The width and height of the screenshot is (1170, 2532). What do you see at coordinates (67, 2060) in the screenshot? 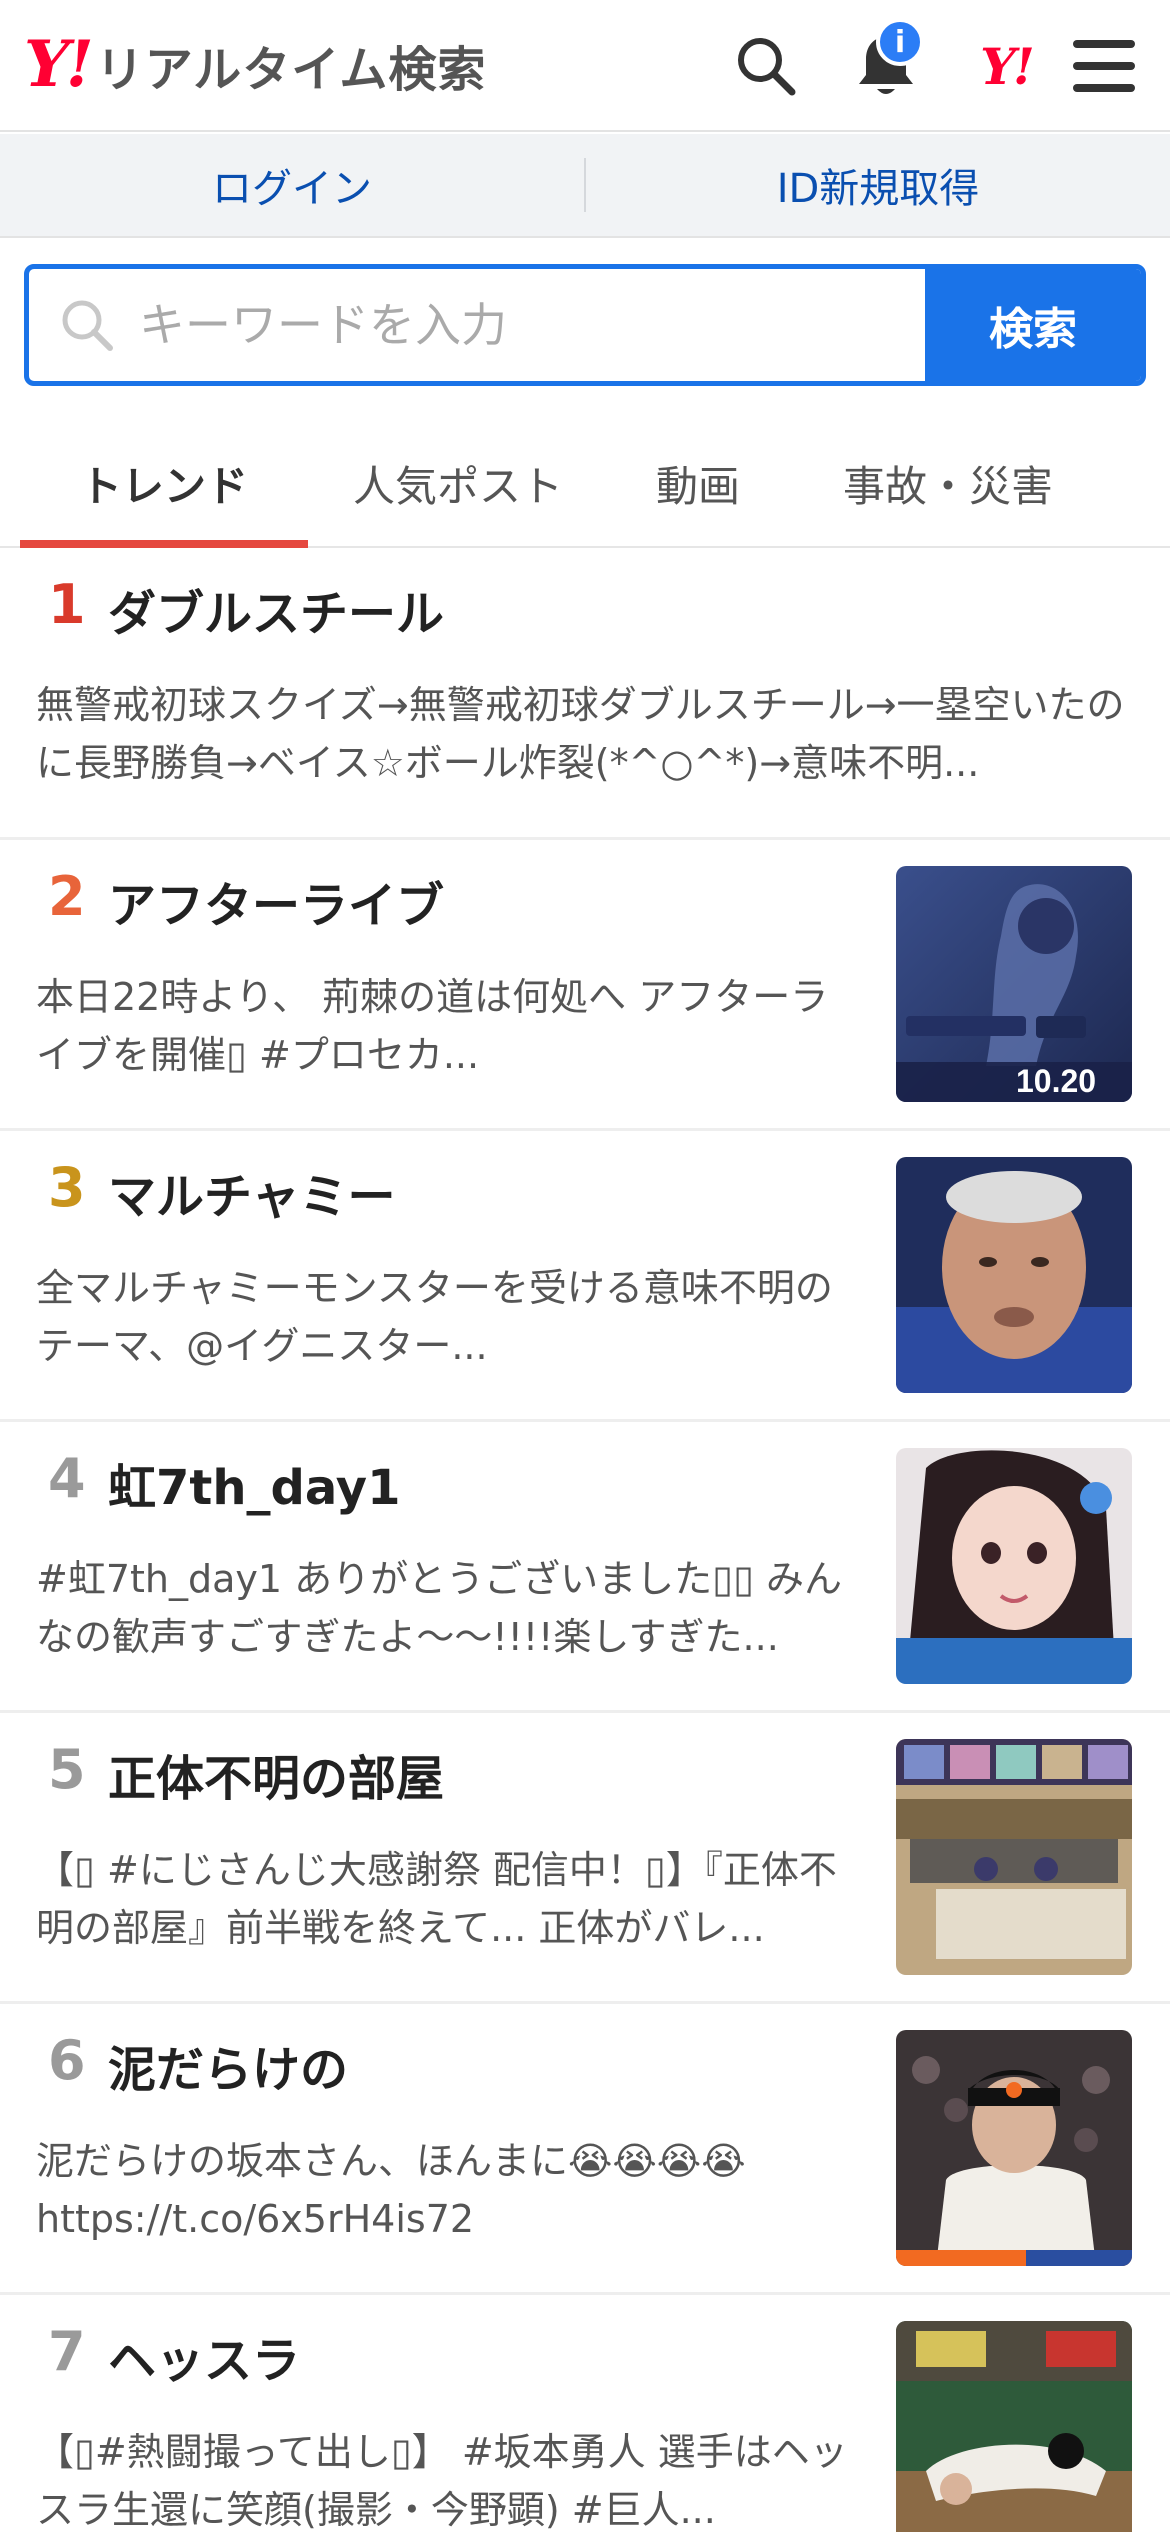
I see `trend-rank: 6` at bounding box center [67, 2060].